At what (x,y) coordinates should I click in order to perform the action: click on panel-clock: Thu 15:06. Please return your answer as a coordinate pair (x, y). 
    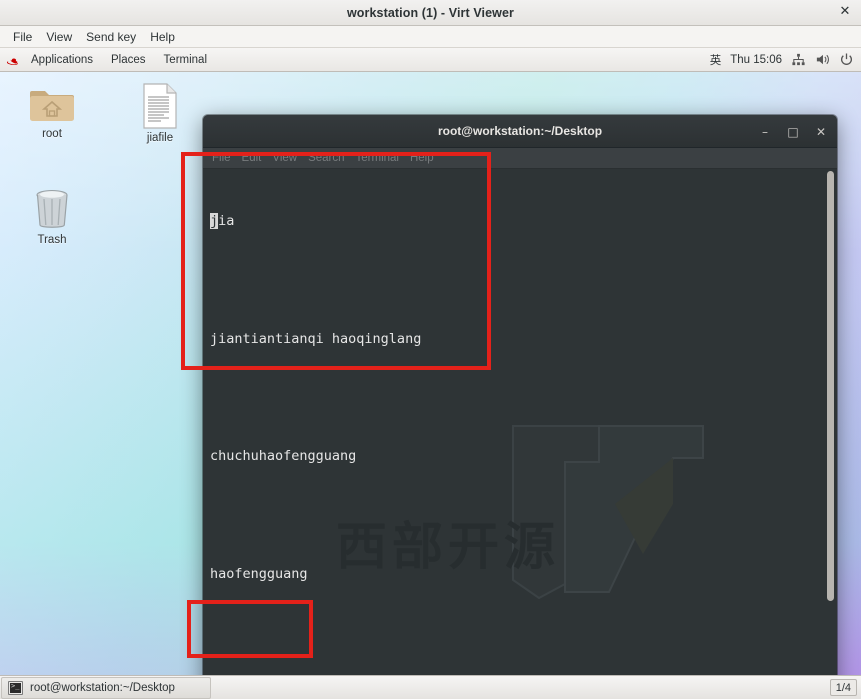
    Looking at the image, I should click on (756, 60).